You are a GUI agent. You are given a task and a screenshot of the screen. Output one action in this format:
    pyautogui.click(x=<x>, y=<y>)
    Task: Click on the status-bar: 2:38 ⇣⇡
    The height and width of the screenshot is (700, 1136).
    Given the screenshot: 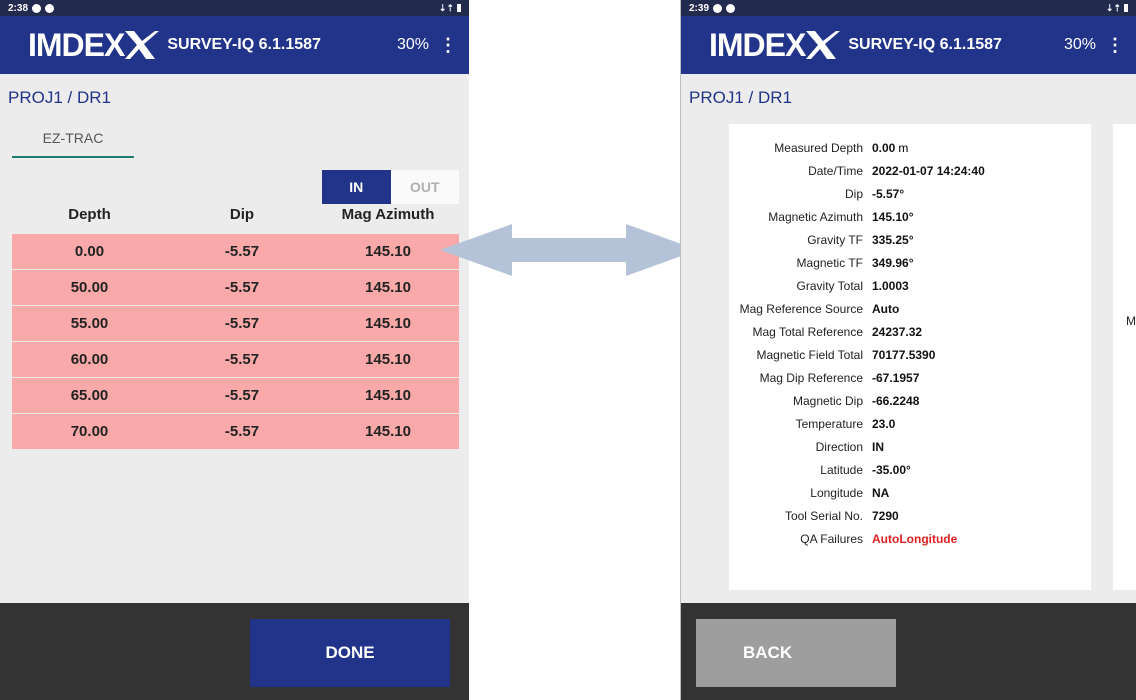 What is the action you would take?
    pyautogui.click(x=234, y=8)
    